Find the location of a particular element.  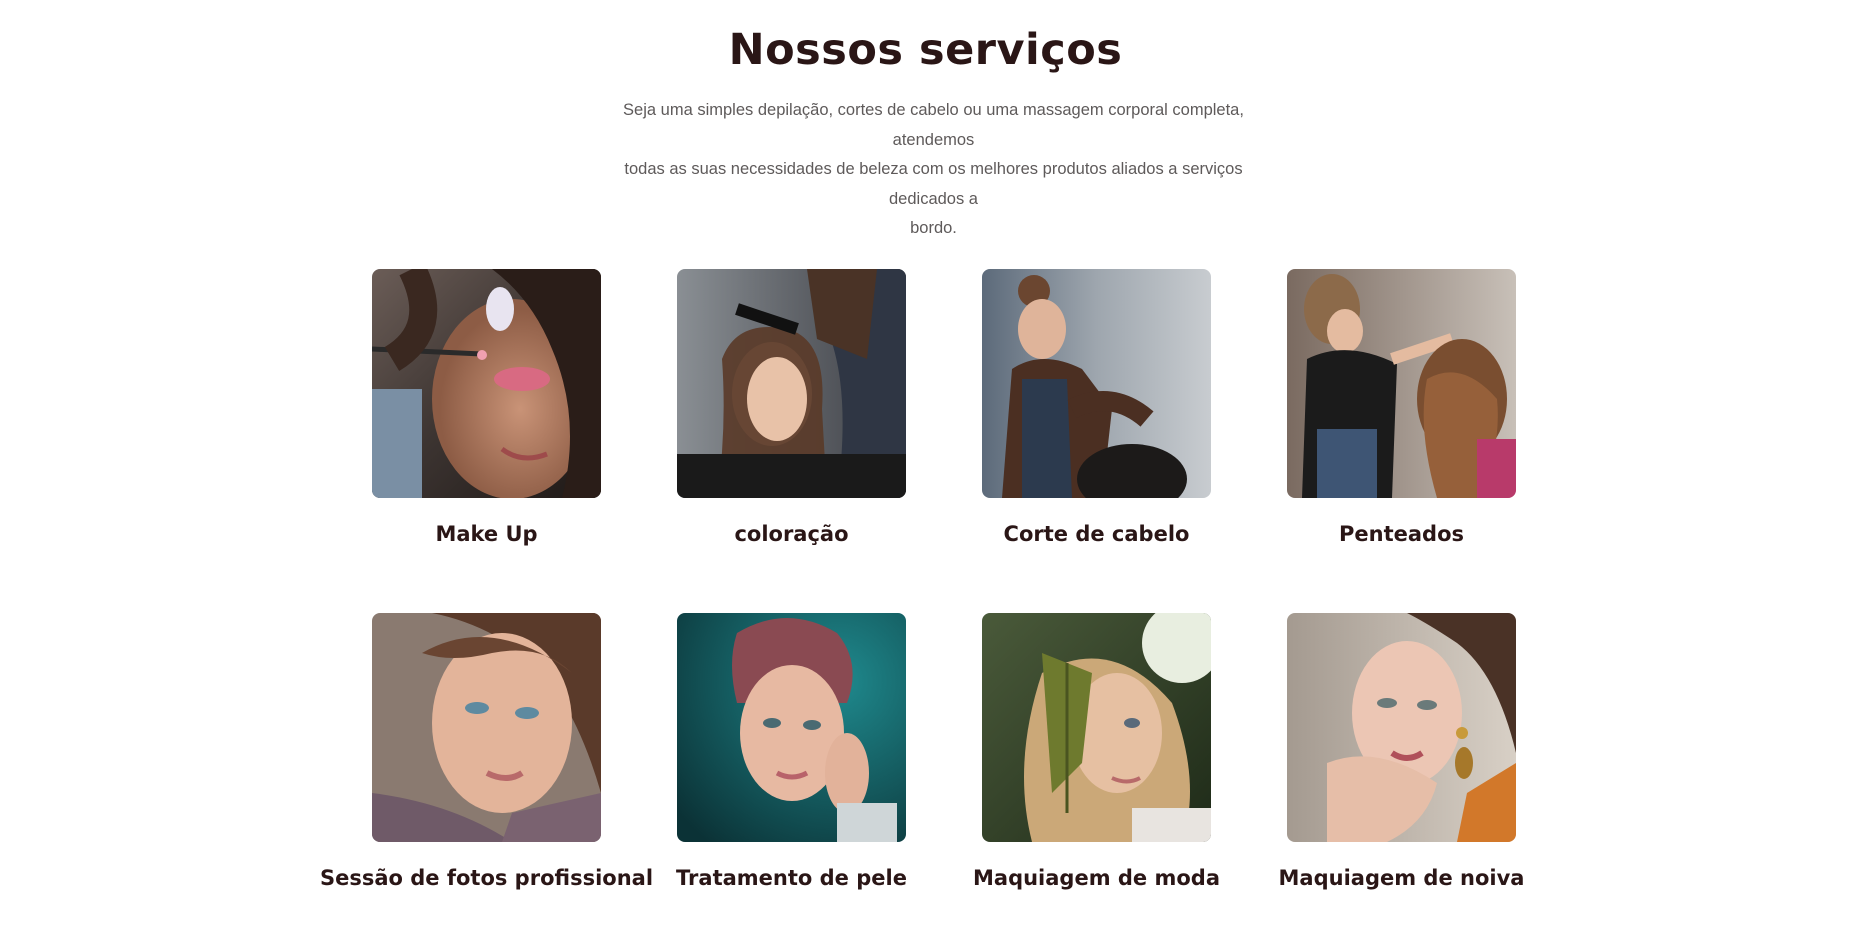

service-label: Penteados is located at coordinates (1401, 534).